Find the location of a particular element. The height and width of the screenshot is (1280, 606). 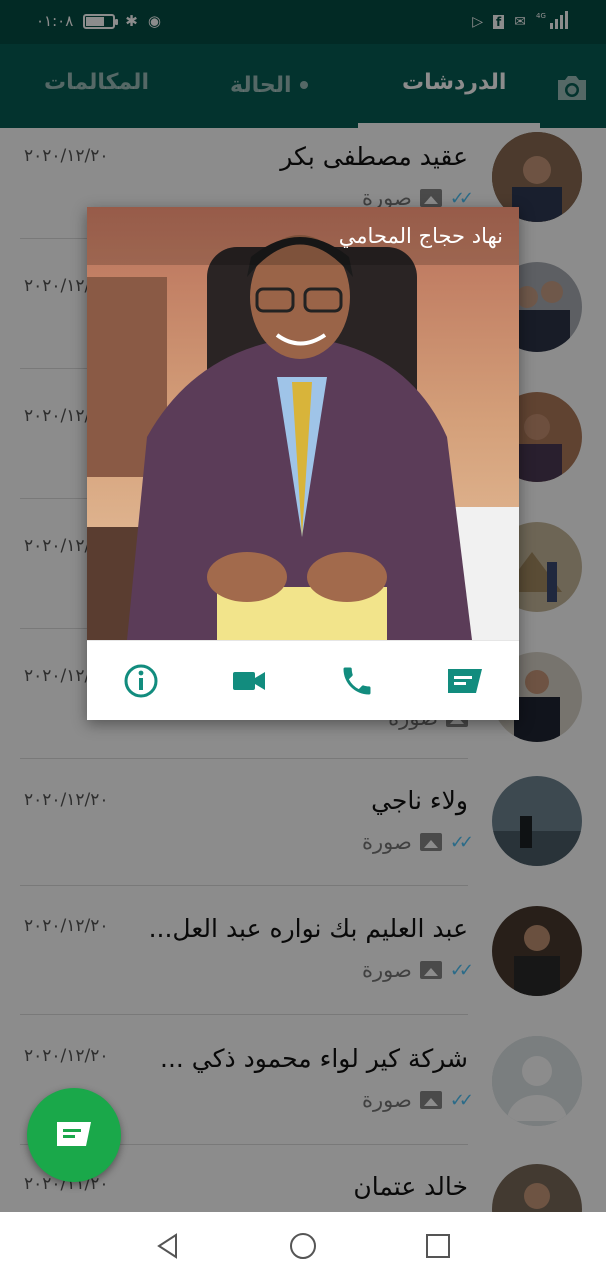

back-icon is located at coordinates (166, 1246).